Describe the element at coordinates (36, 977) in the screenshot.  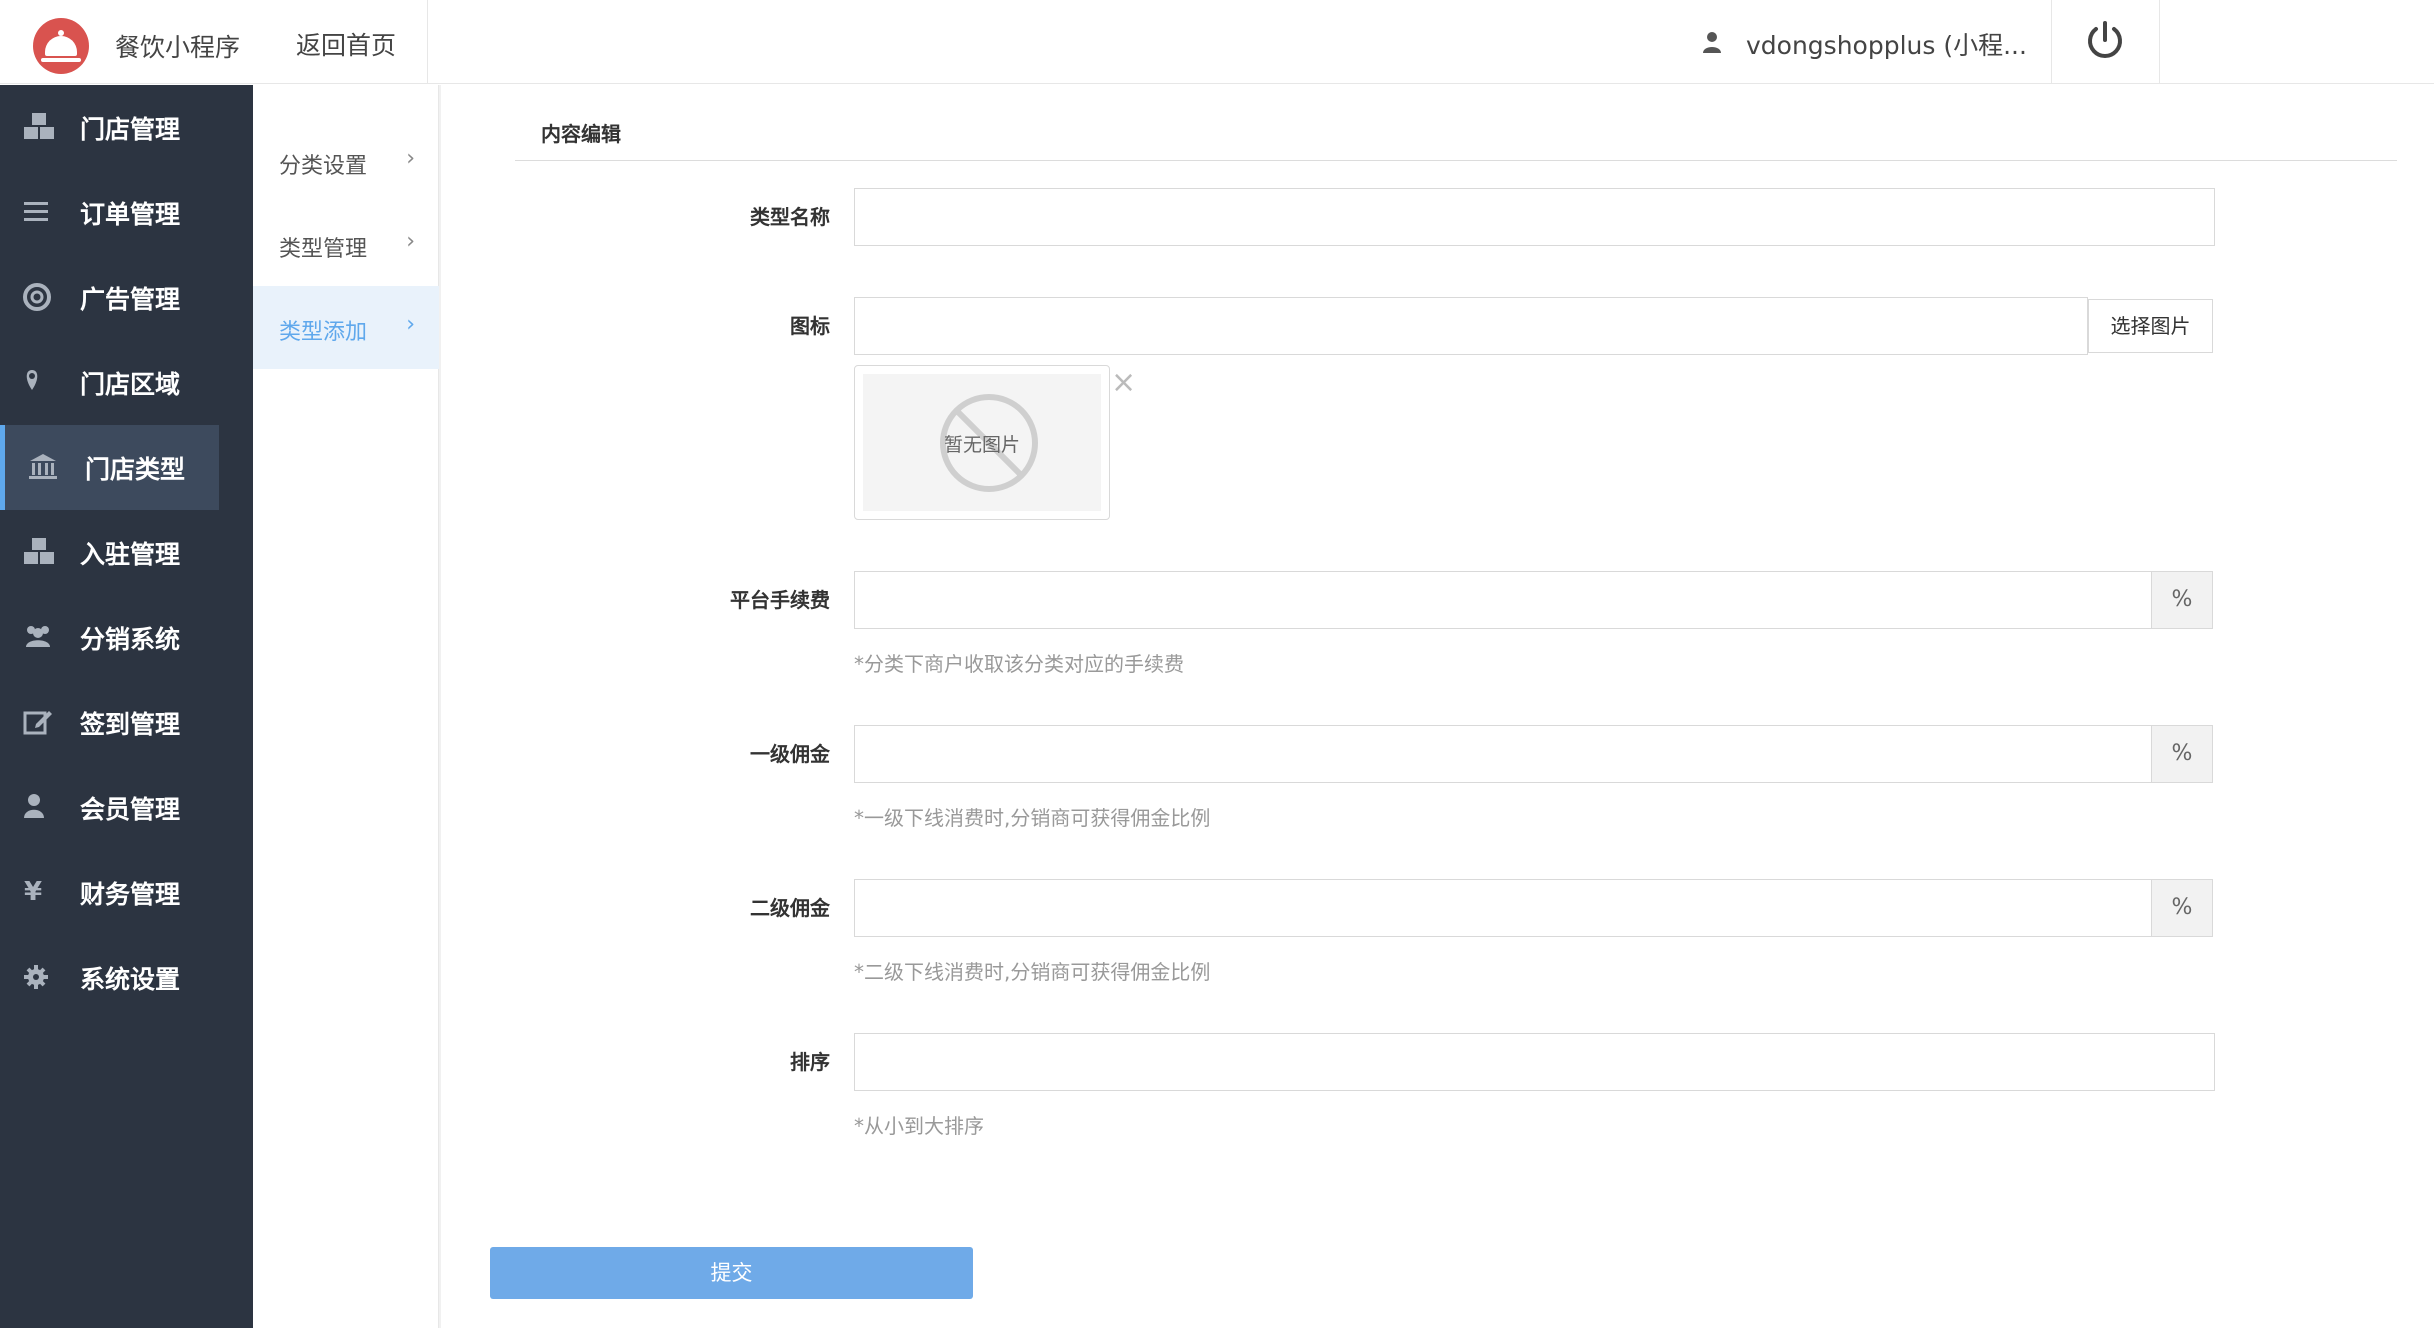
I see `gear-icon` at that location.